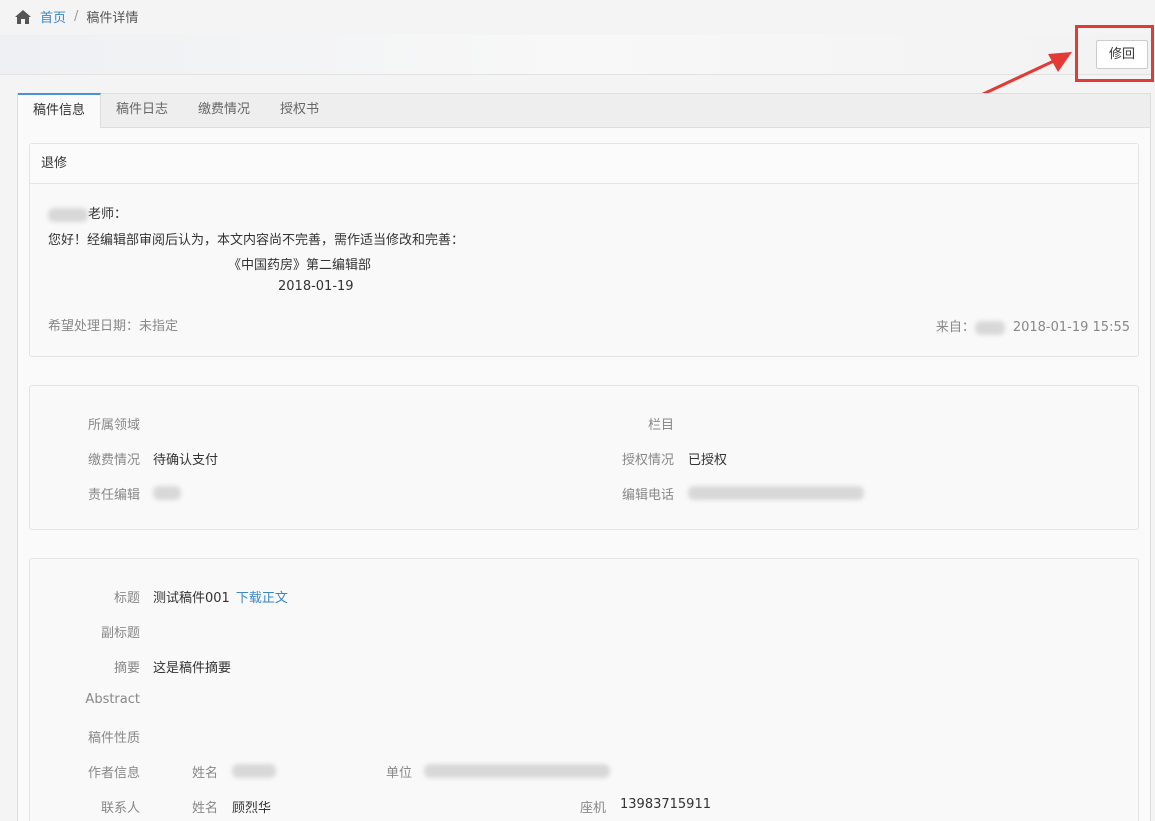 This screenshot has width=1155, height=821. Describe the element at coordinates (120, 633) in the screenshot. I see `subtitle-label: 副标题` at that location.